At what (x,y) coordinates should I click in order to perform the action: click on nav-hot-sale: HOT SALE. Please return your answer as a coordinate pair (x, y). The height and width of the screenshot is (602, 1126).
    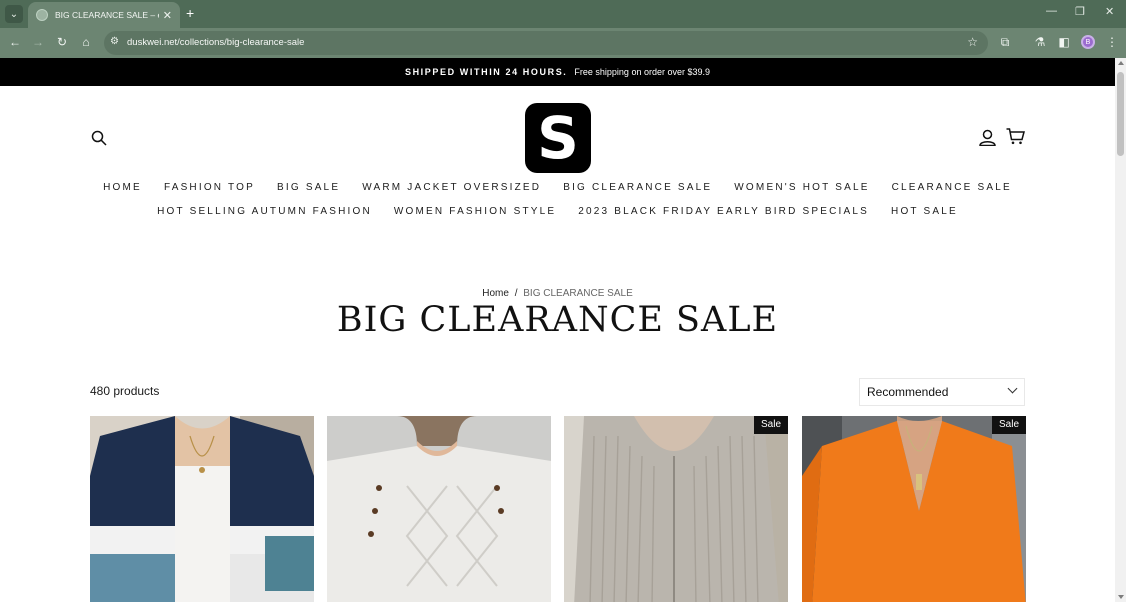
    Looking at the image, I should click on (924, 211).